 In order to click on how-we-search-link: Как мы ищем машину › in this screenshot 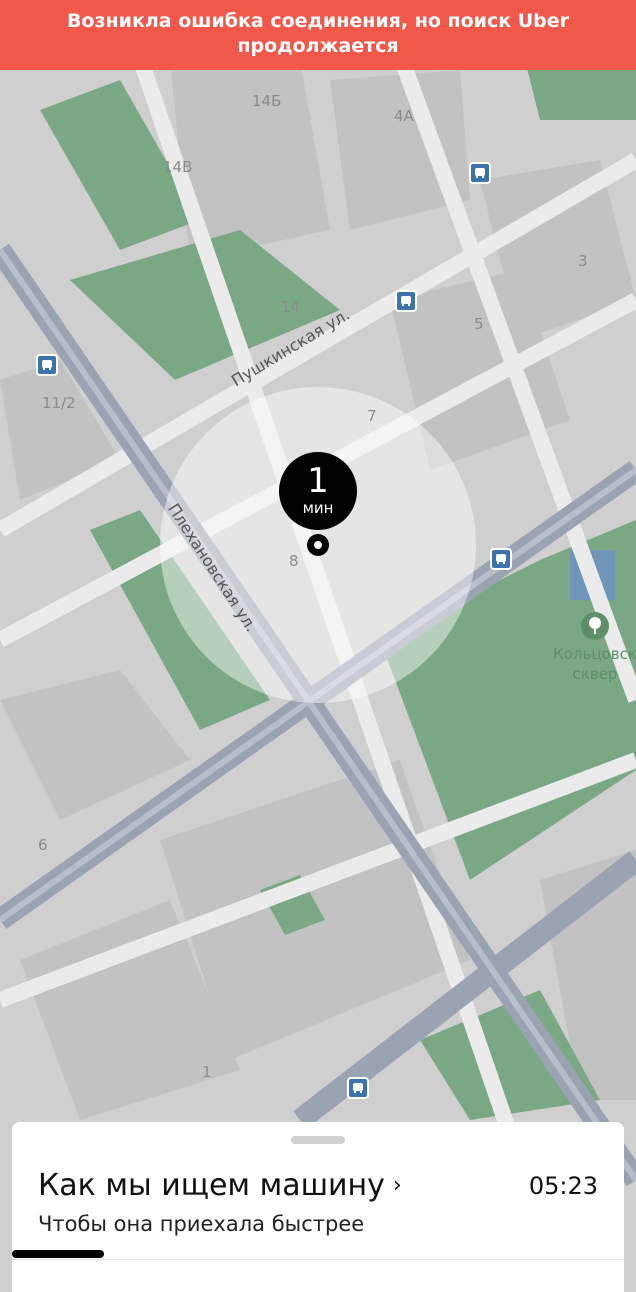, I will do `click(220, 1185)`.